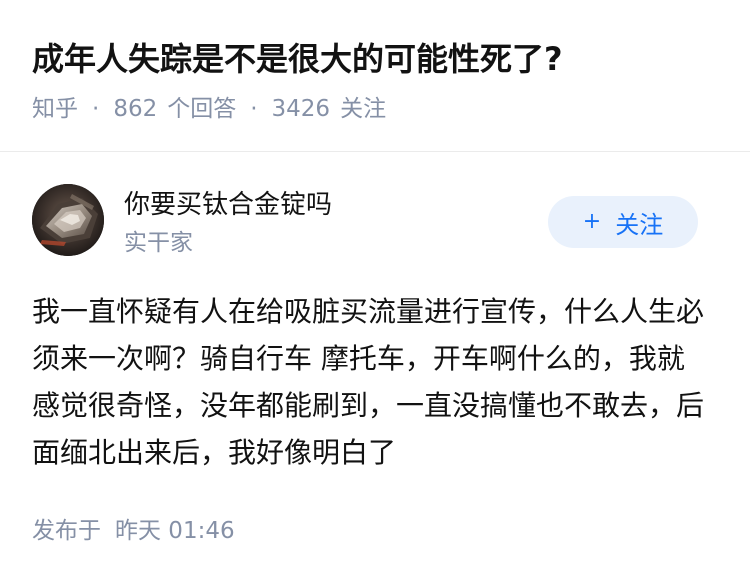  What do you see at coordinates (639, 224) in the screenshot?
I see `follow-button-label: 关注` at bounding box center [639, 224].